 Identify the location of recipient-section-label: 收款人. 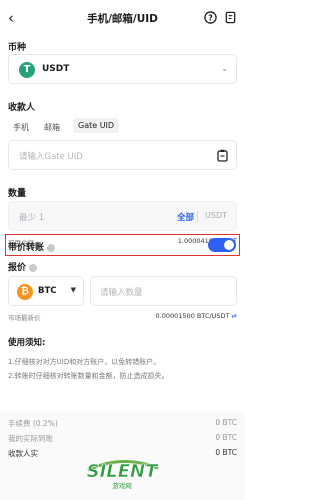
(22, 108).